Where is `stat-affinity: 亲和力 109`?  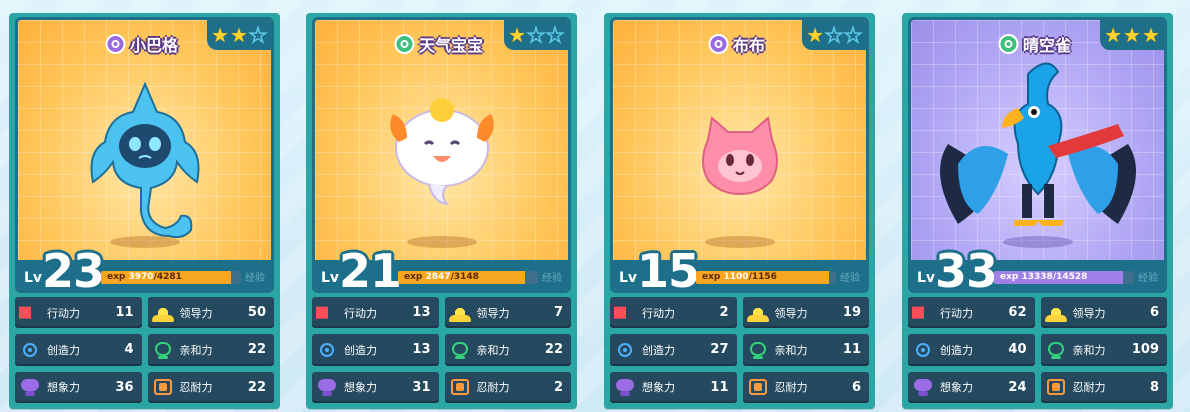 stat-affinity: 亲和力 109 is located at coordinates (1103, 350).